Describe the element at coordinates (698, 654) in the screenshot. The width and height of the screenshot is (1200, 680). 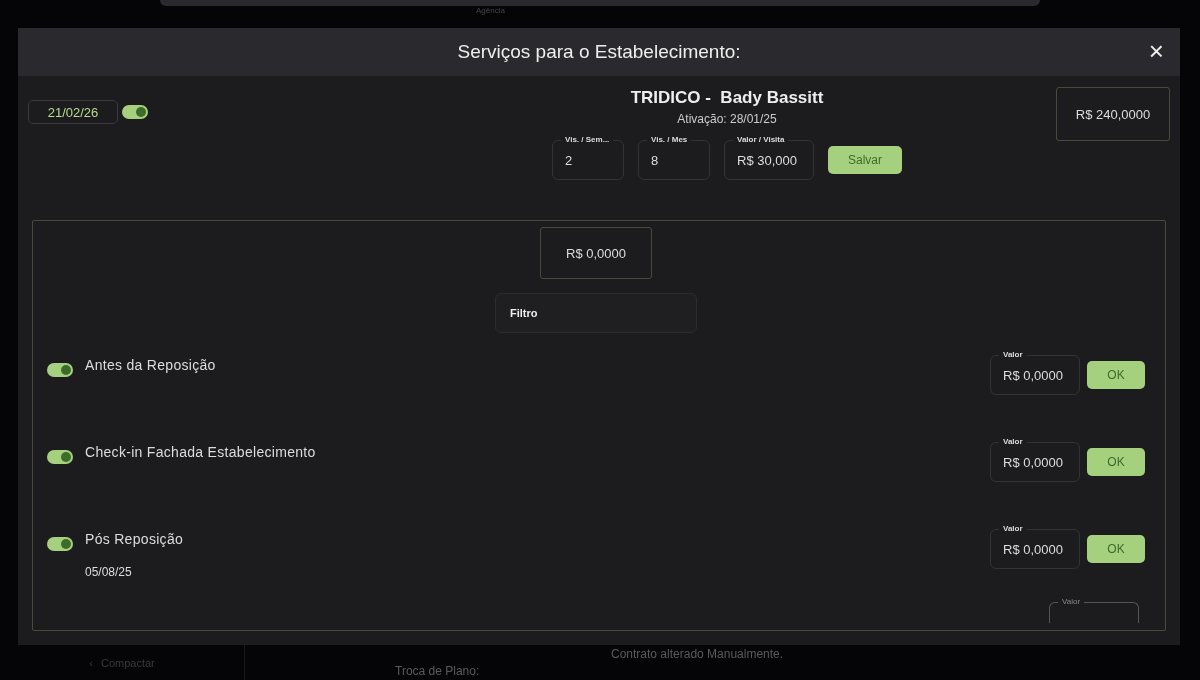
I see `log-text: Contrato alterado Manualmente.` at that location.